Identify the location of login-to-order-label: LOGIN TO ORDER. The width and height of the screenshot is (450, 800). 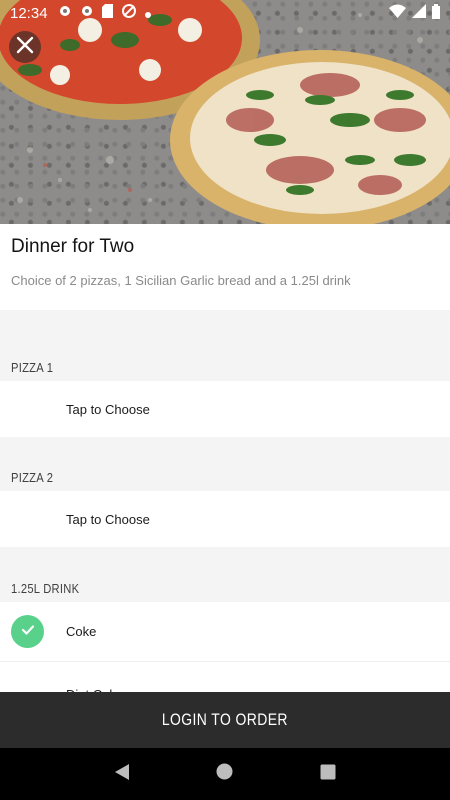
(225, 719).